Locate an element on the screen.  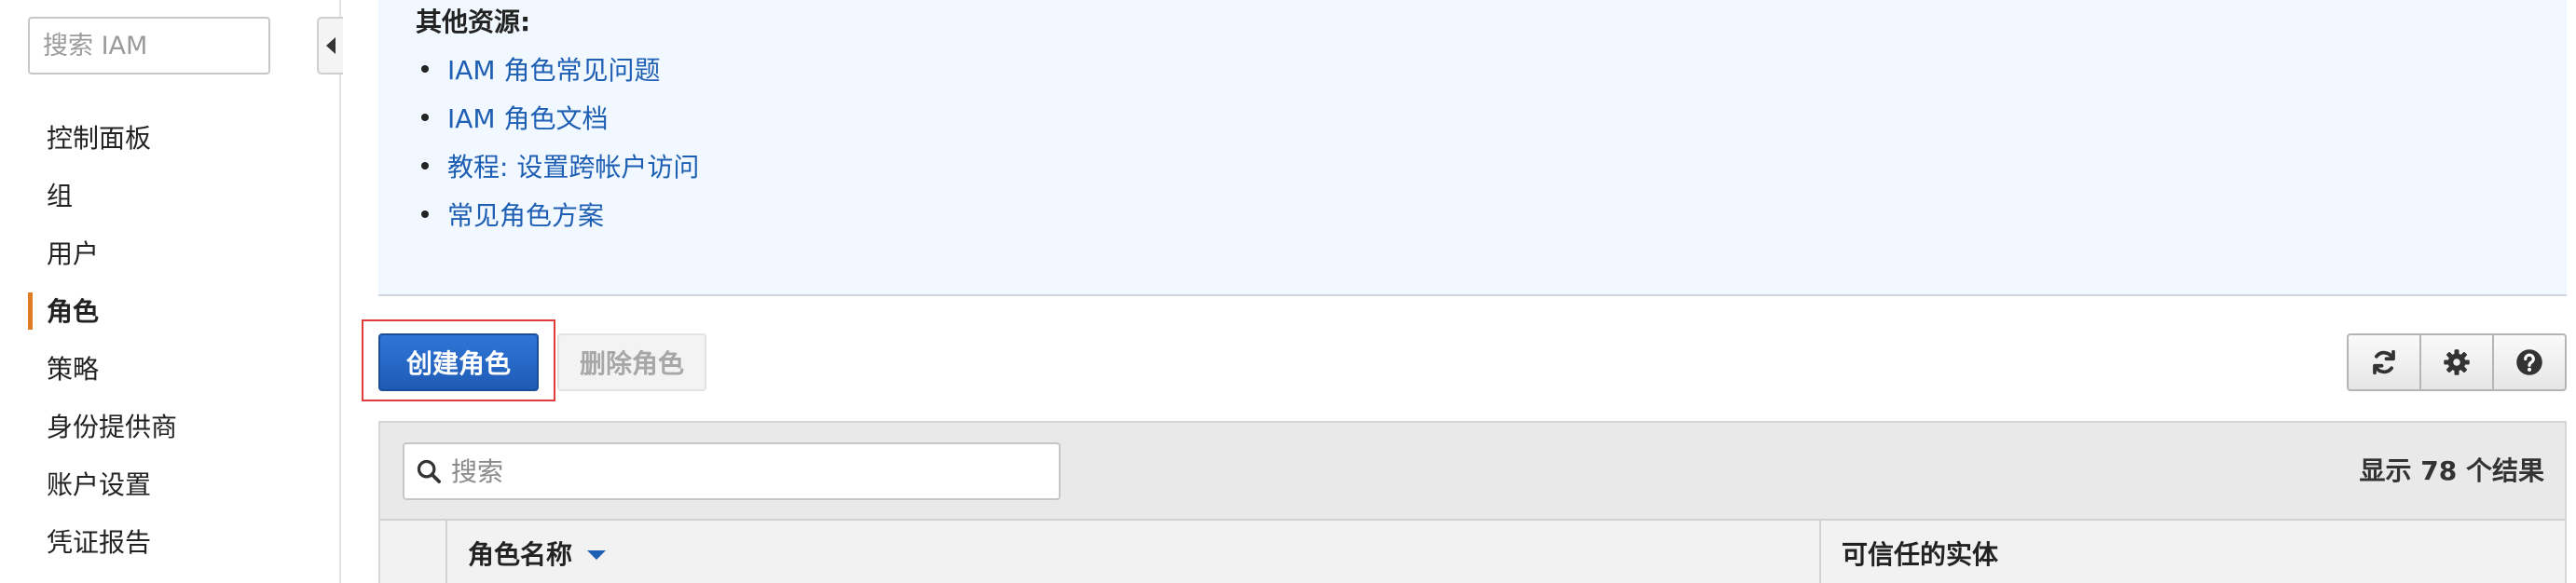
table-search-input is located at coordinates (749, 471).